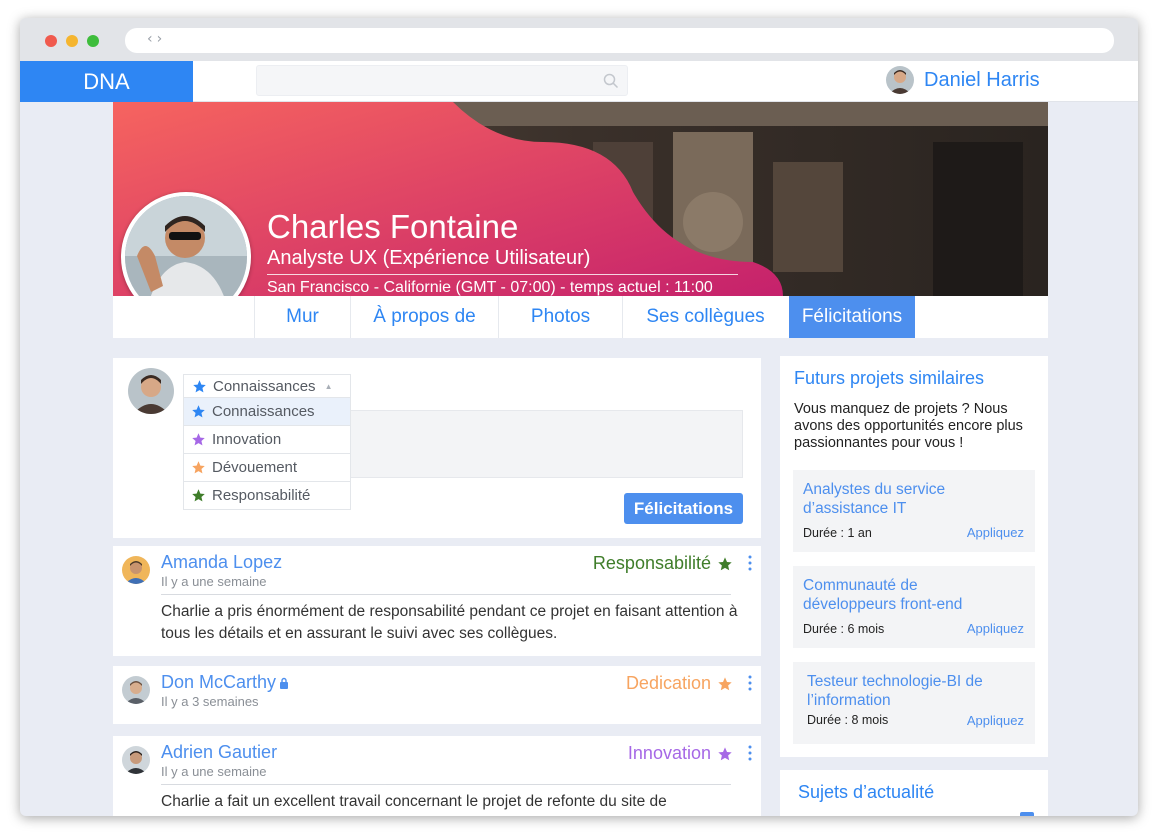 The image size is (1160, 835). I want to click on app-header: DNA Daniel Harris, so click(579, 81).